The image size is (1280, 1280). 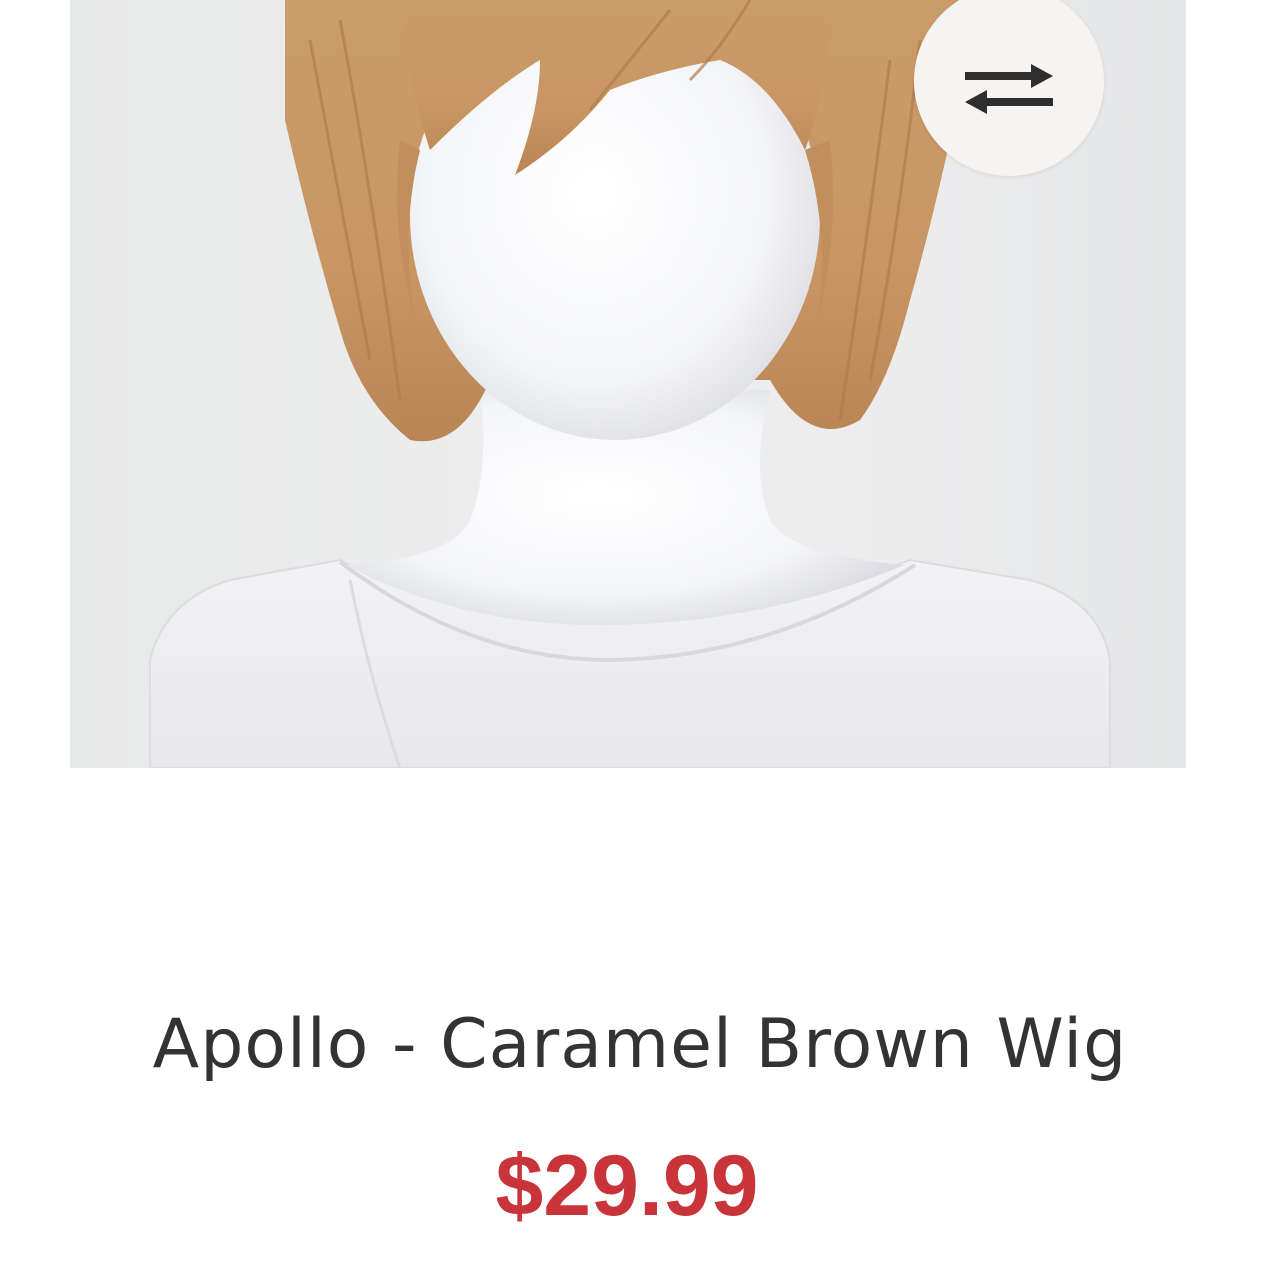 What do you see at coordinates (640, 1045) in the screenshot?
I see `product-title: Apollo - Caramel Brown Wig` at bounding box center [640, 1045].